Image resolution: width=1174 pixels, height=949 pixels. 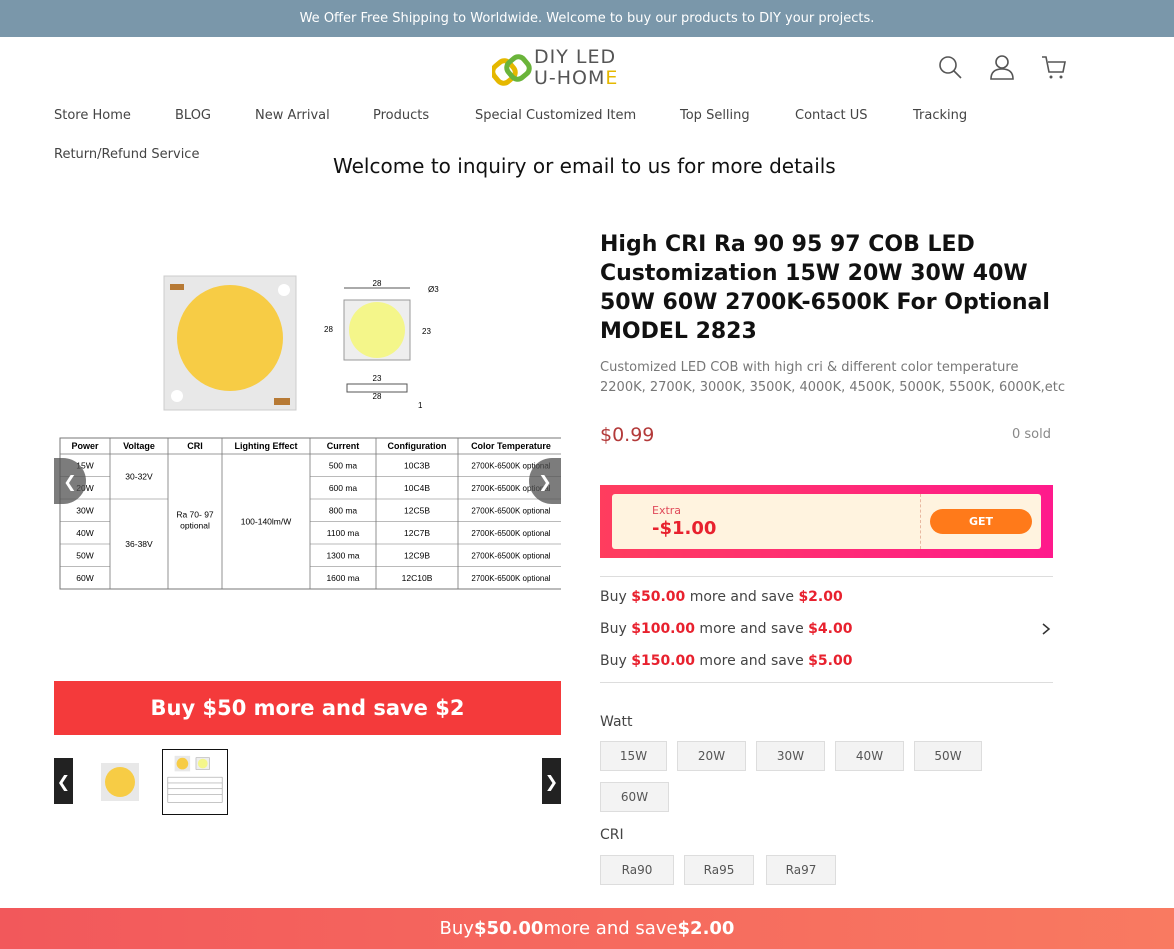 What do you see at coordinates (511, 446) in the screenshot?
I see `table-header: Color Temperature` at bounding box center [511, 446].